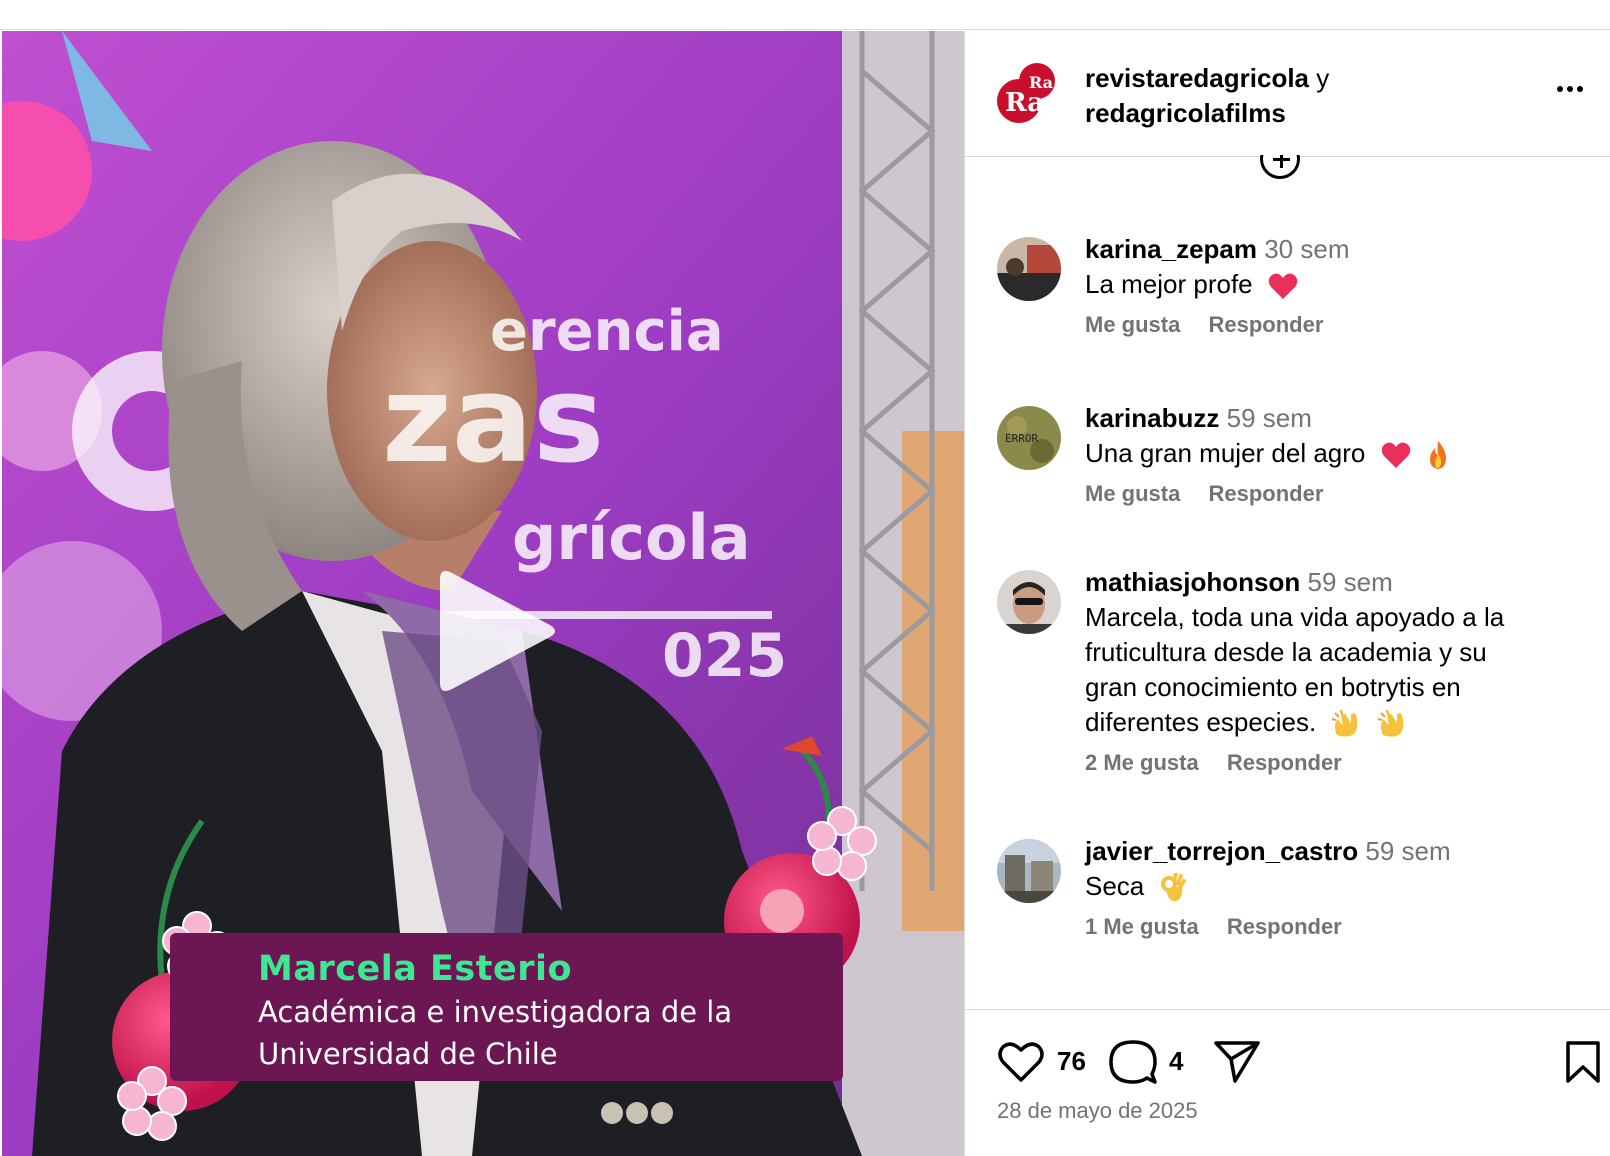  What do you see at coordinates (415, 969) in the screenshot?
I see `speaker-name: Marcela Esterio` at bounding box center [415, 969].